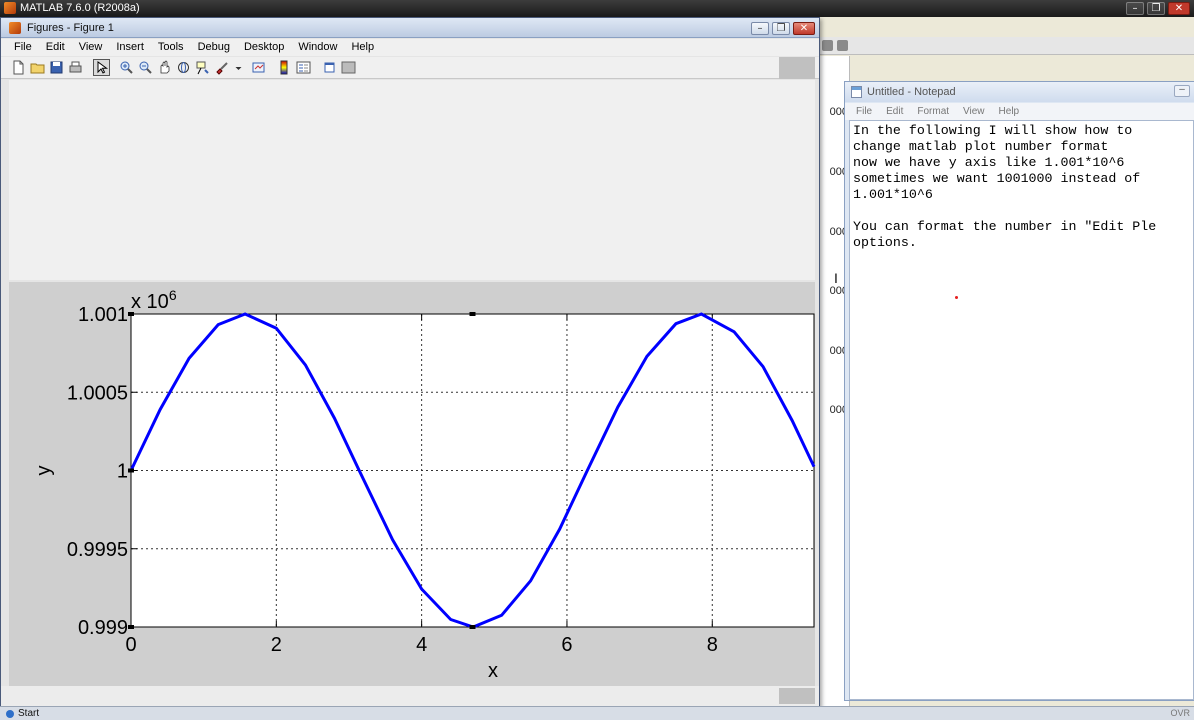  What do you see at coordinates (18, 67) in the screenshot?
I see `new-figure-icon` at bounding box center [18, 67].